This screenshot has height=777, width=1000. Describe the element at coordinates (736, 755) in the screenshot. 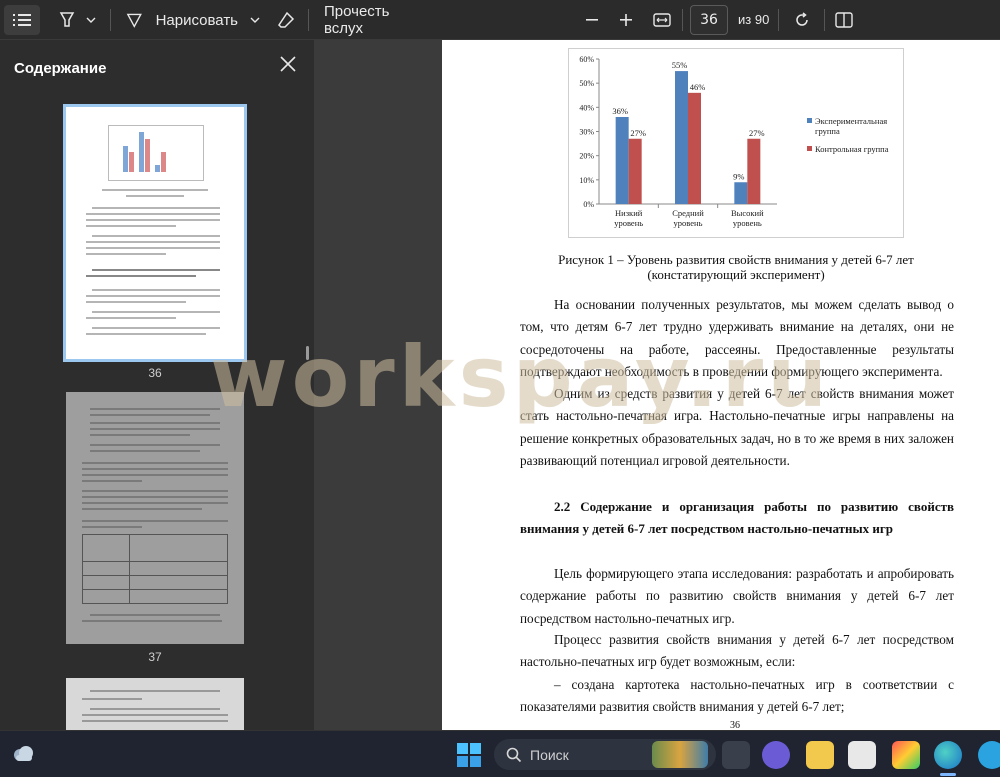

I see `task-view-icon` at that location.